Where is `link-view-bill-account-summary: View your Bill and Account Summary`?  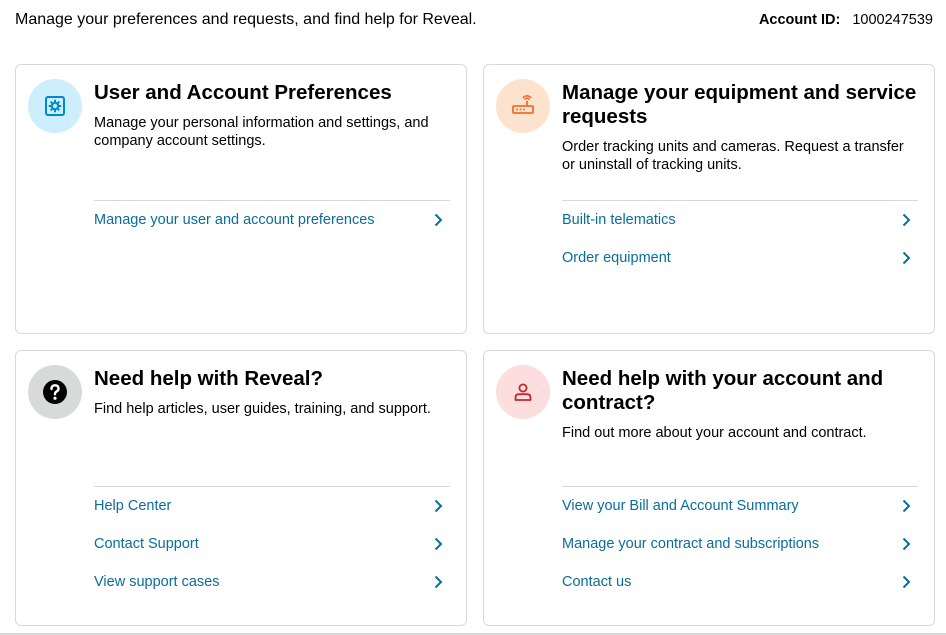
link-view-bill-account-summary: View your Bill and Account Summary is located at coordinates (740, 506).